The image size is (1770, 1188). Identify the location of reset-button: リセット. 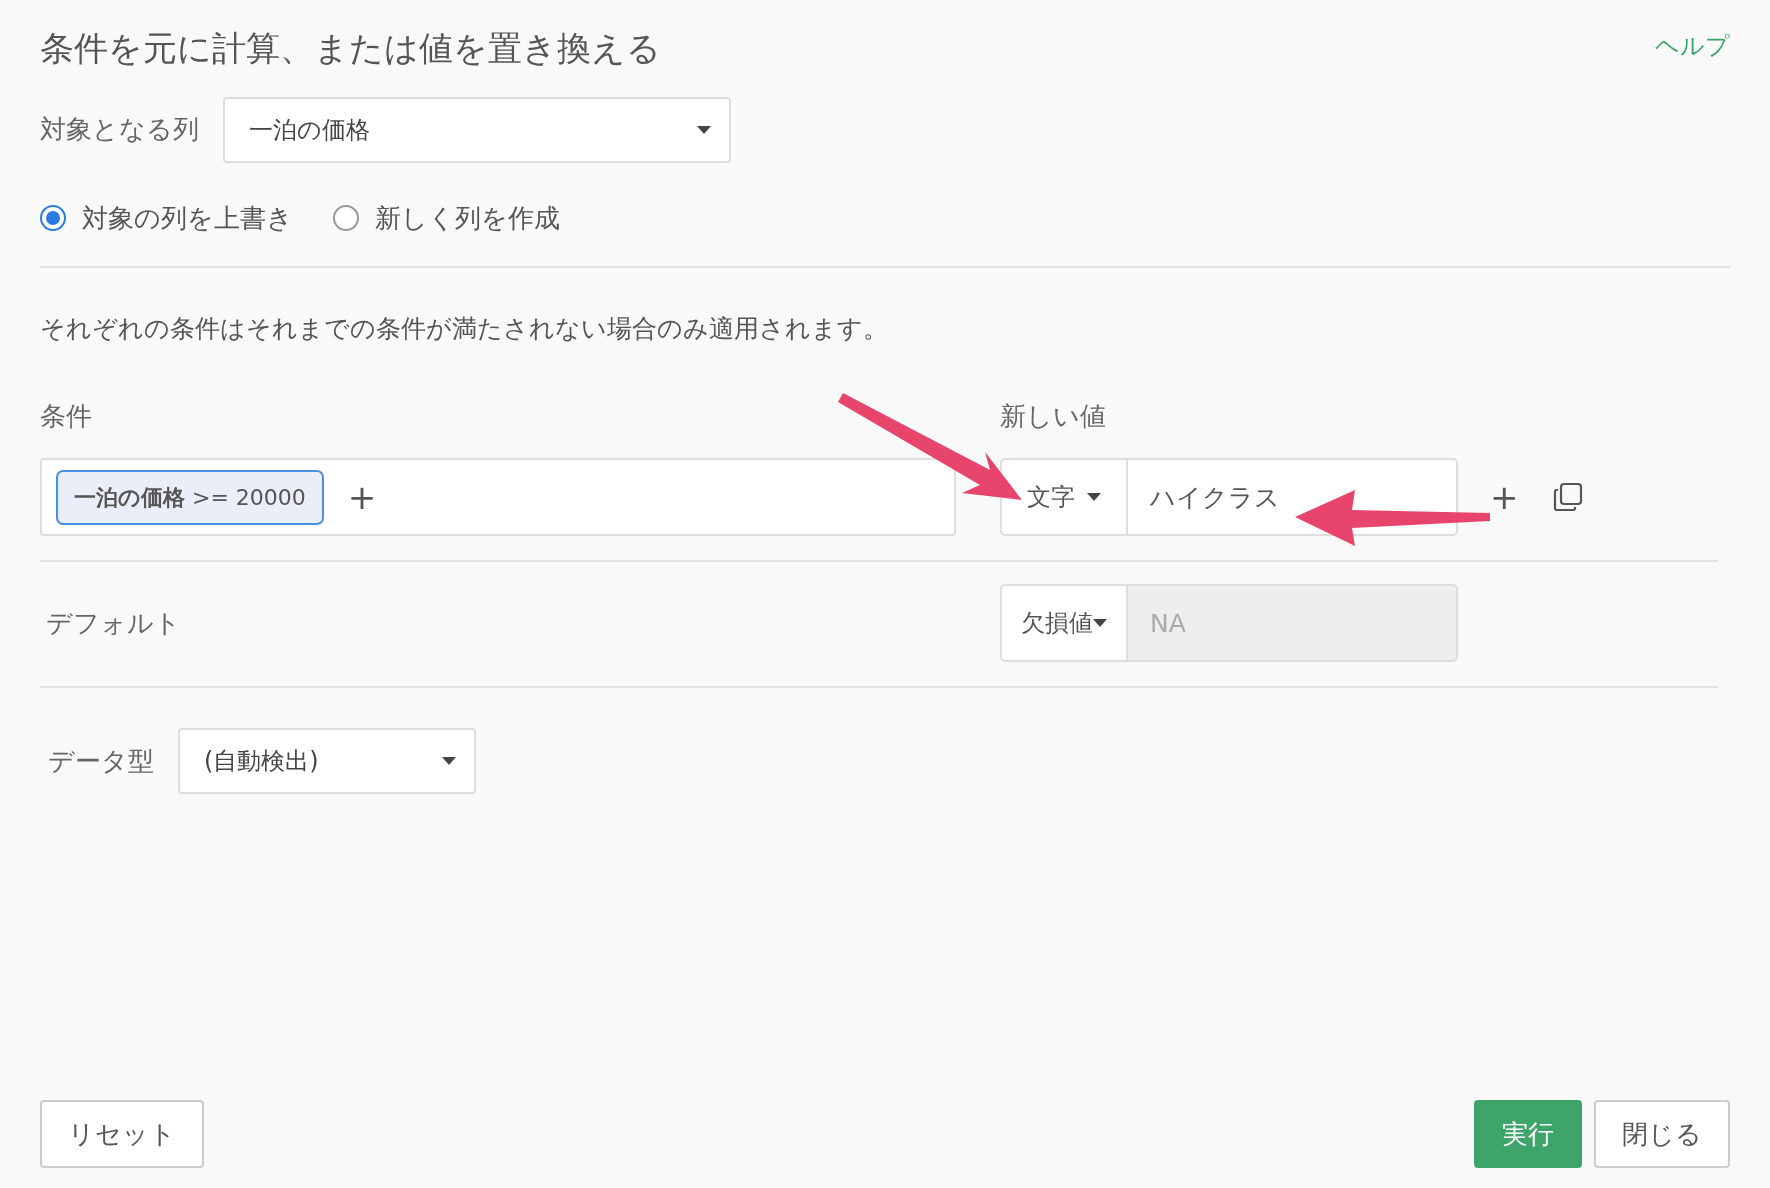
(122, 1134).